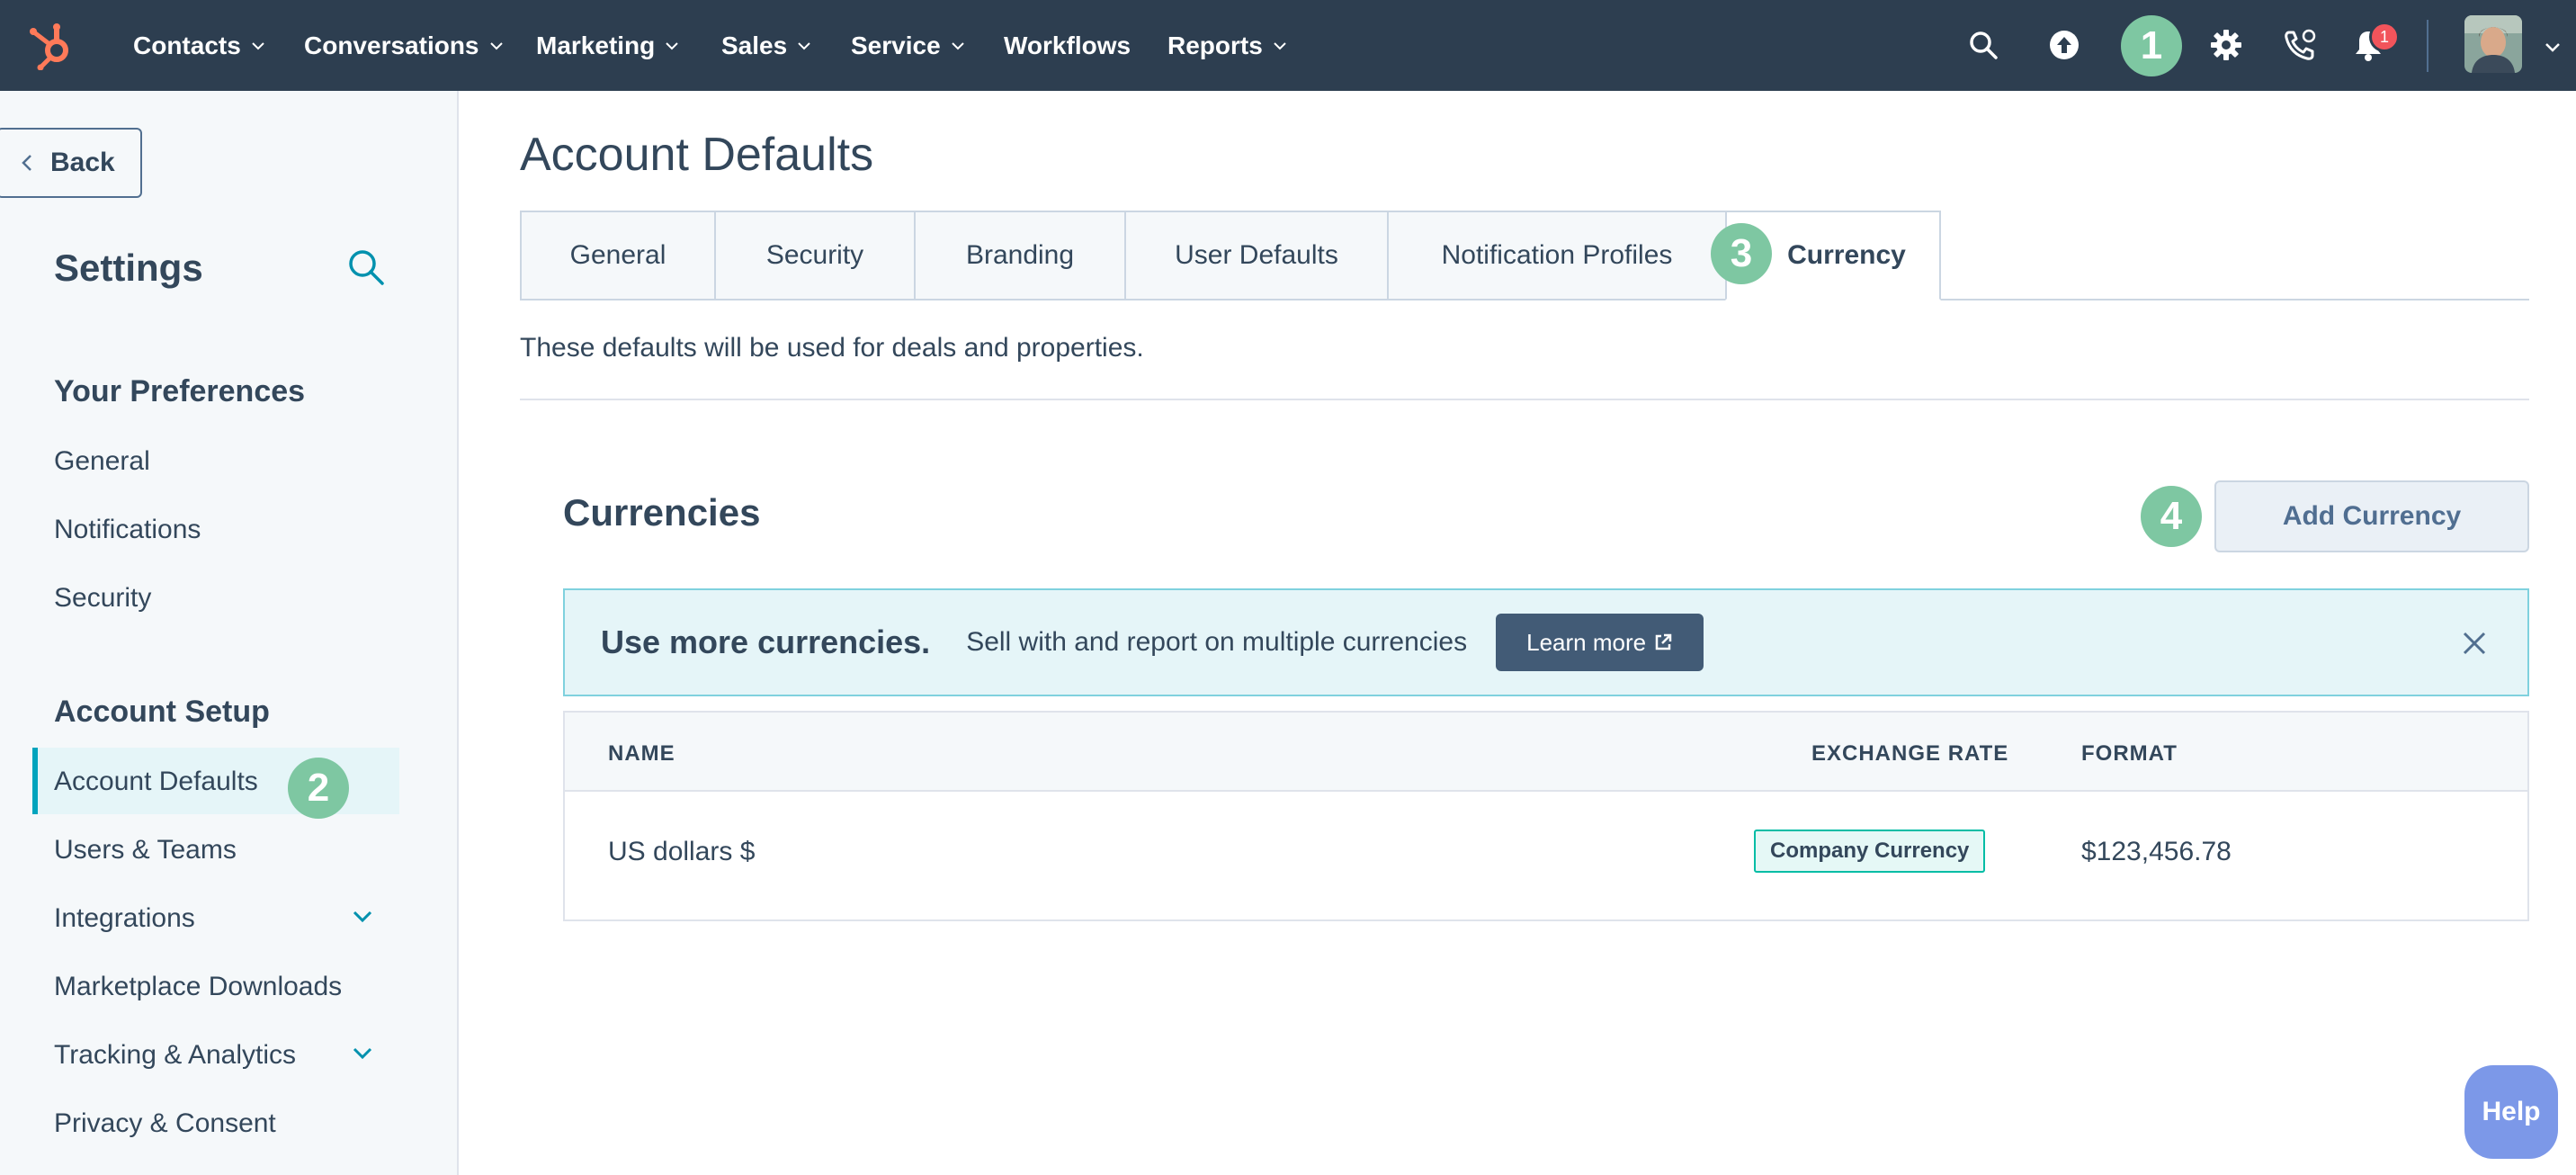 Image resolution: width=2576 pixels, height=1175 pixels. What do you see at coordinates (124, 918) in the screenshot?
I see `sidebar-item-integrations: Integrations` at bounding box center [124, 918].